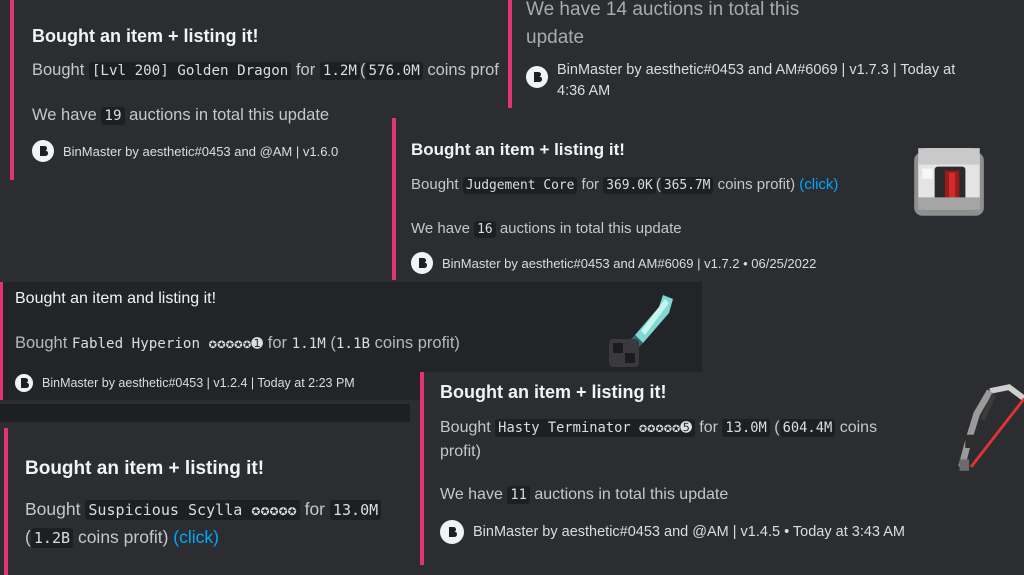  I want to click on auction-total: We have 14 auctions in total this update, so click(663, 24).